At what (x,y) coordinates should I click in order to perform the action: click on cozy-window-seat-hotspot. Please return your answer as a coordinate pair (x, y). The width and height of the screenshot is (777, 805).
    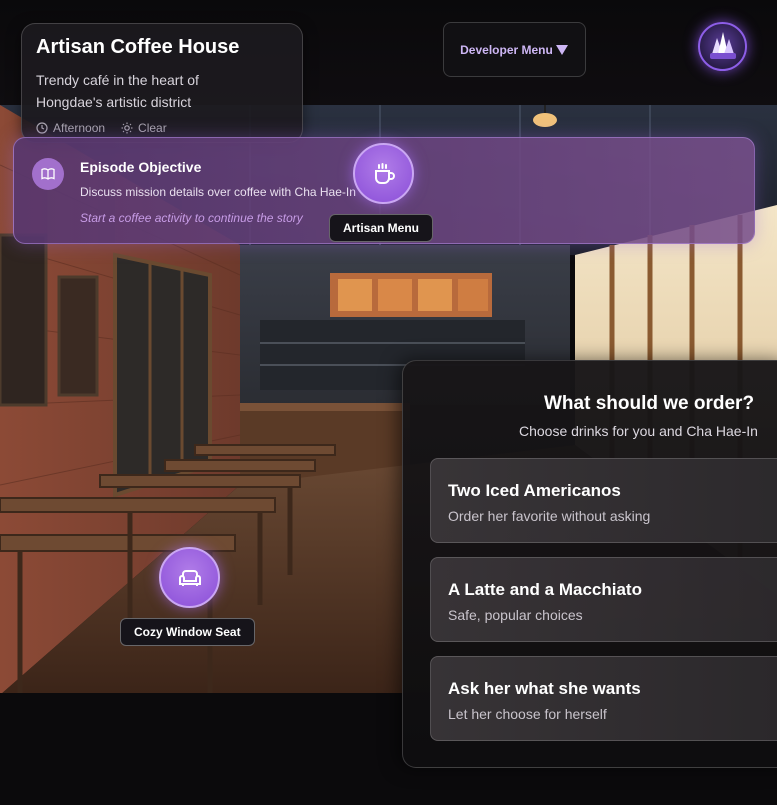
    Looking at the image, I should click on (189, 577).